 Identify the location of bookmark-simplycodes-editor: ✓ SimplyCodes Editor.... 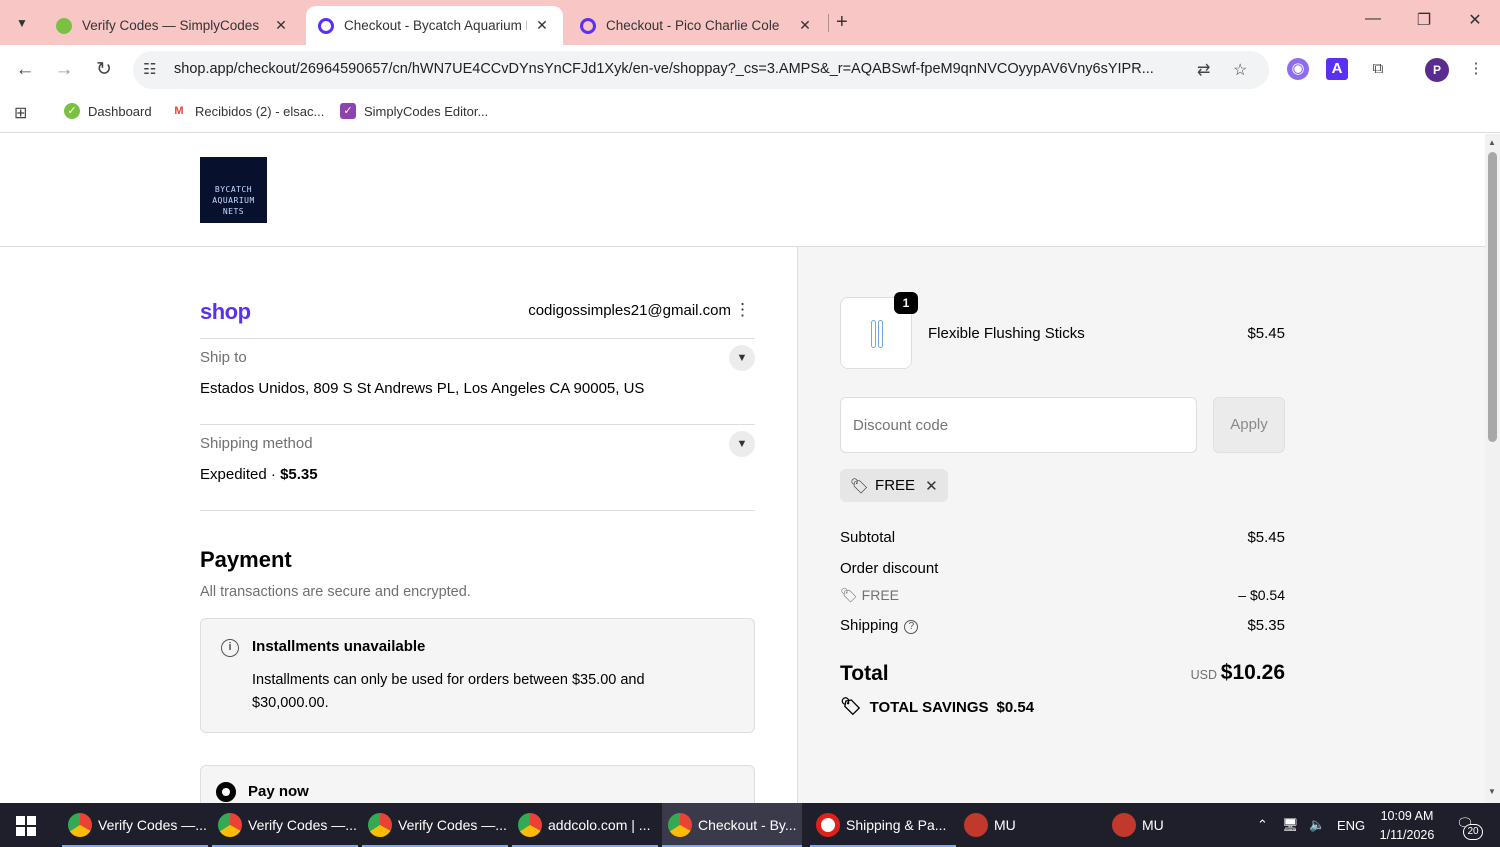
(414, 111).